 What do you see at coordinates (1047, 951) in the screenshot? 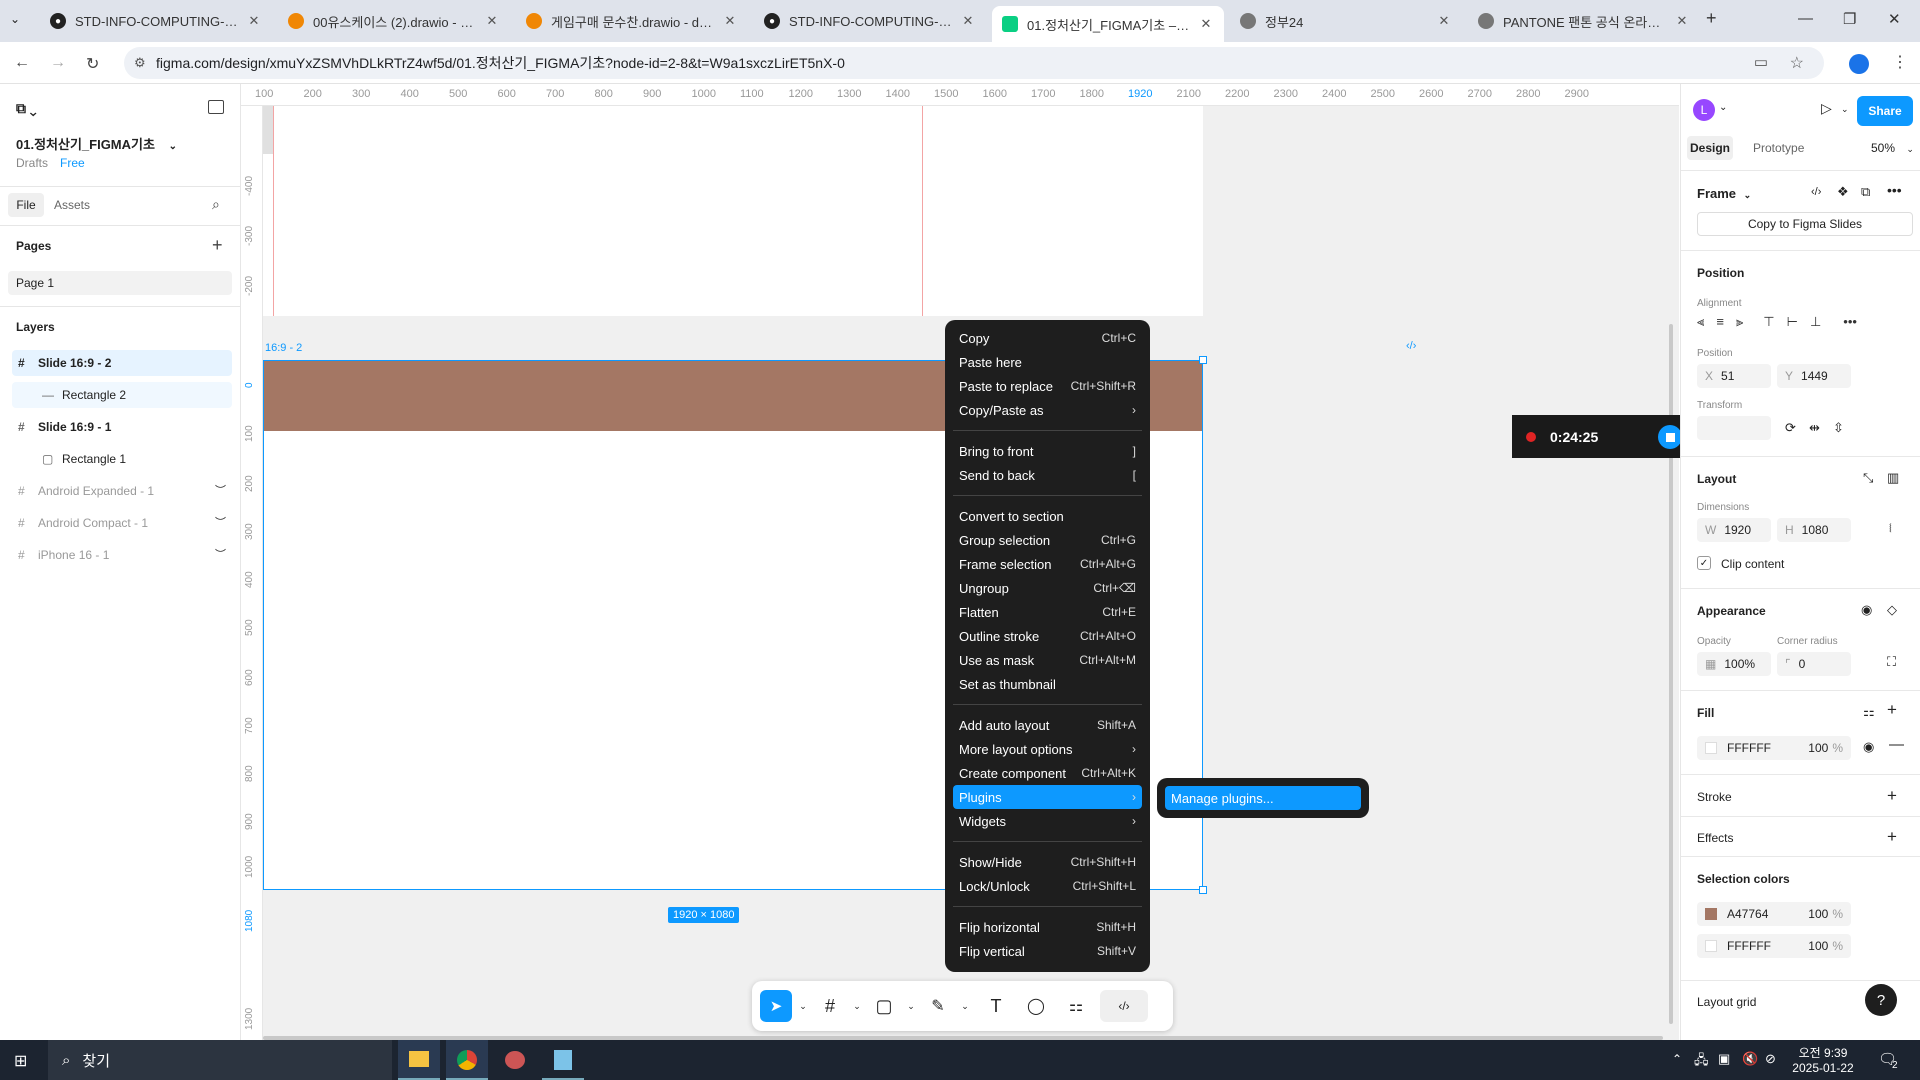
I see `menu-item-flip-vertical: Flip vertical Shift+V` at bounding box center [1047, 951].